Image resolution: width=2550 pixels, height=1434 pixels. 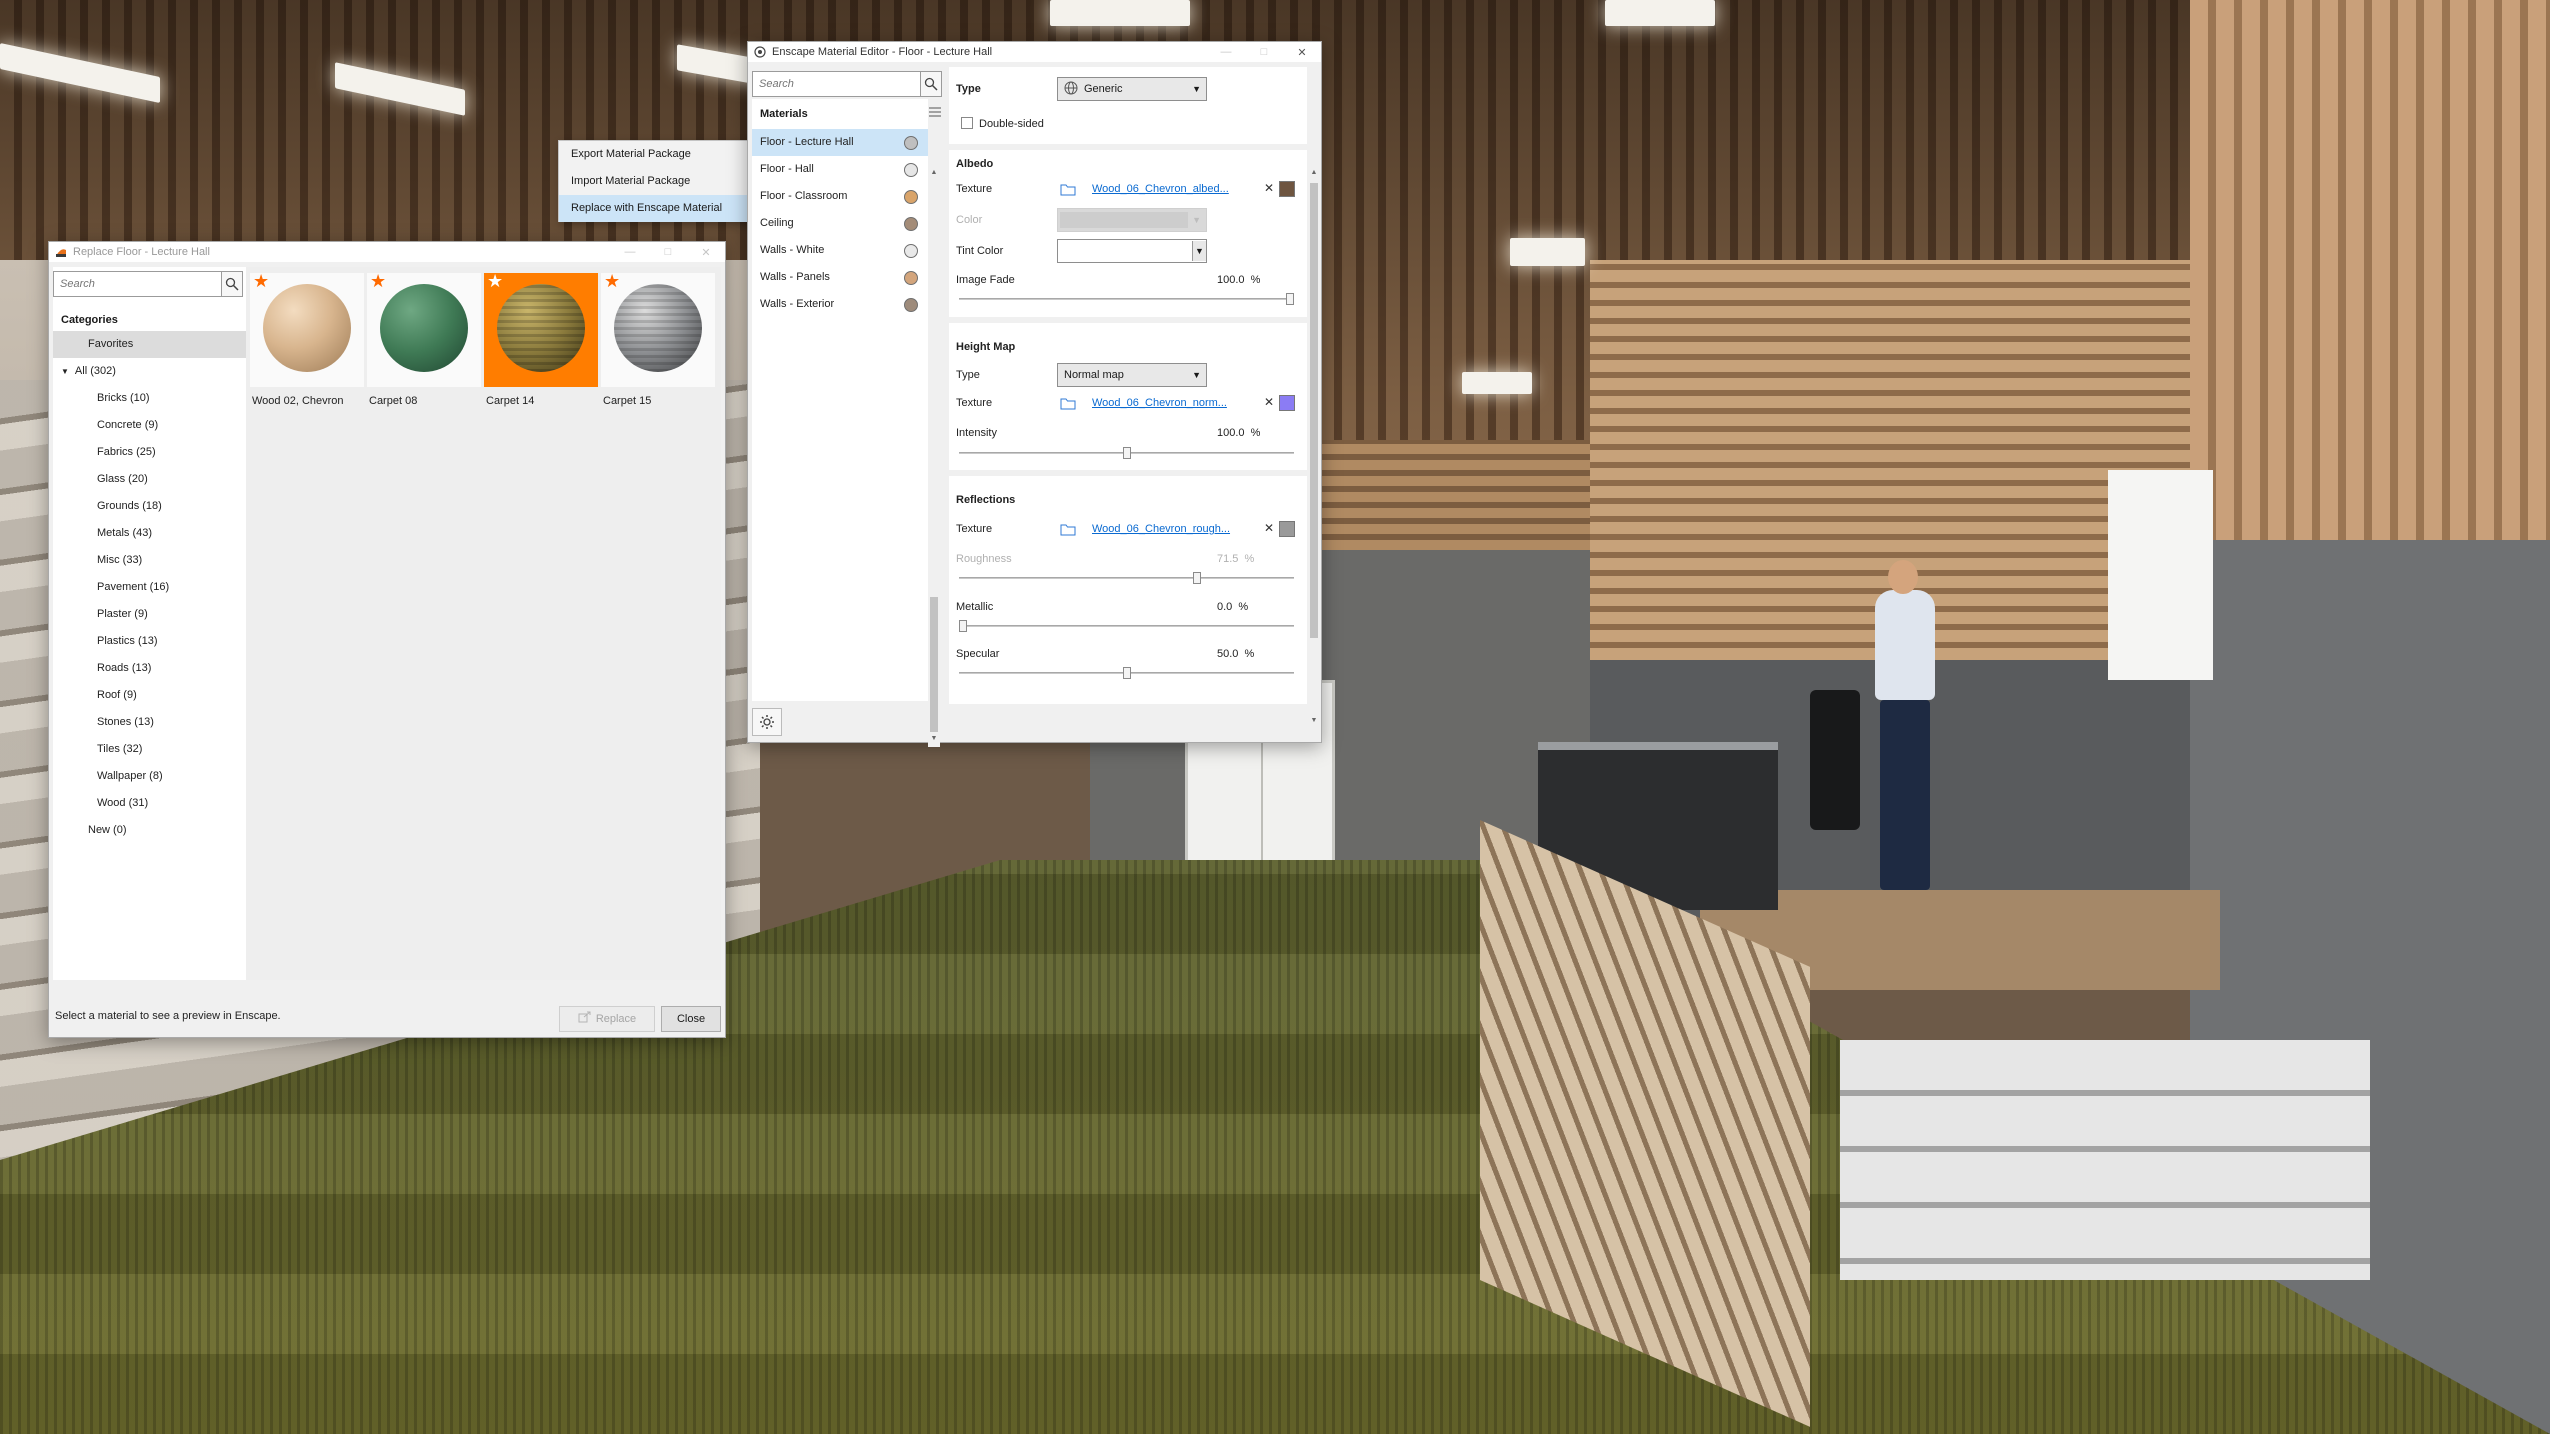 I want to click on image-fade-slider, so click(x=1126, y=299).